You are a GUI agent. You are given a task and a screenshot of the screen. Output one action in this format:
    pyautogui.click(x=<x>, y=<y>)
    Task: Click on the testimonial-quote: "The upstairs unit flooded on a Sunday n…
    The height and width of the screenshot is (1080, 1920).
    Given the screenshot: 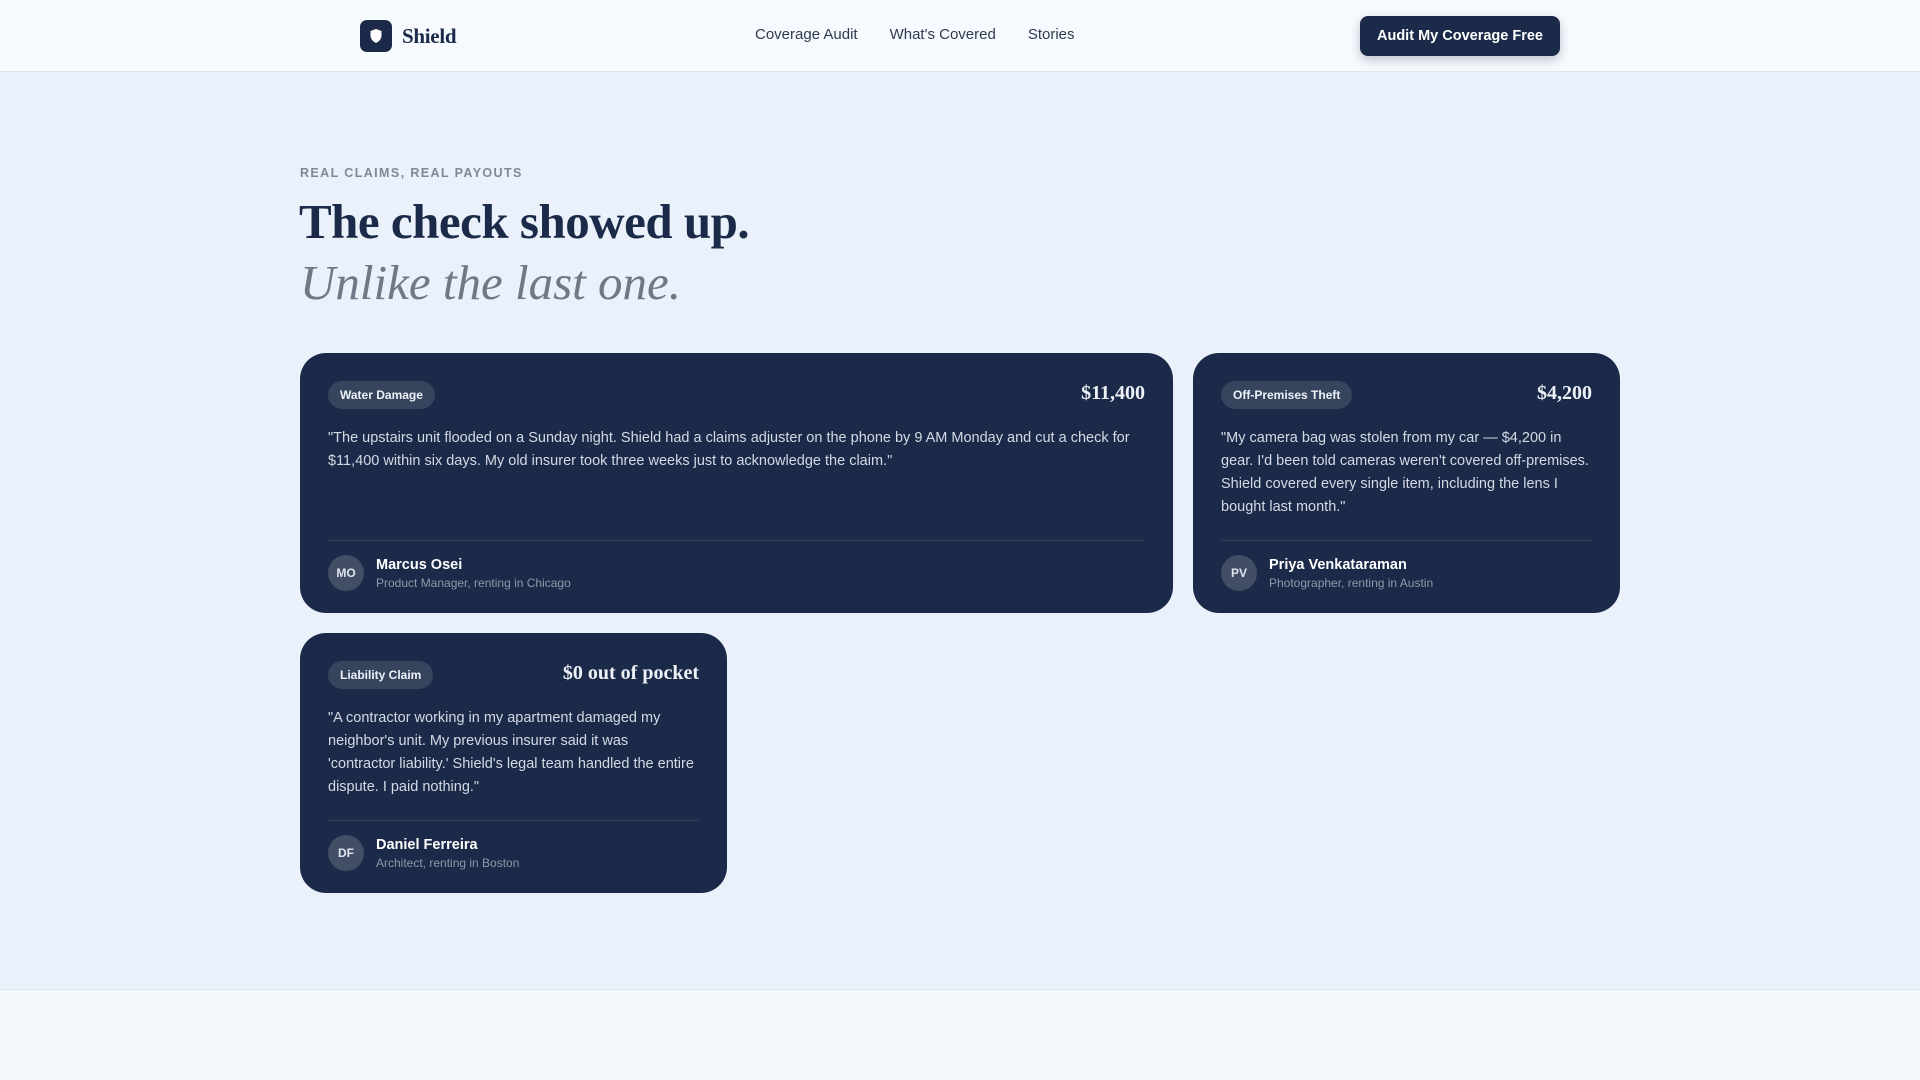 What is the action you would take?
    pyautogui.click(x=729, y=449)
    